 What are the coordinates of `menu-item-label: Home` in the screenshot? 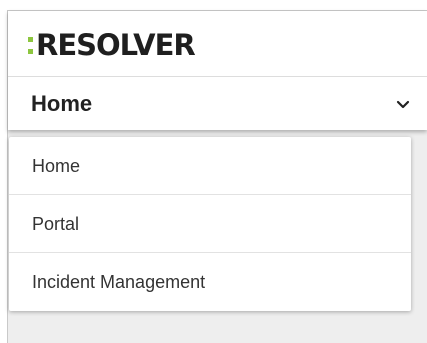 It's located at (56, 166).